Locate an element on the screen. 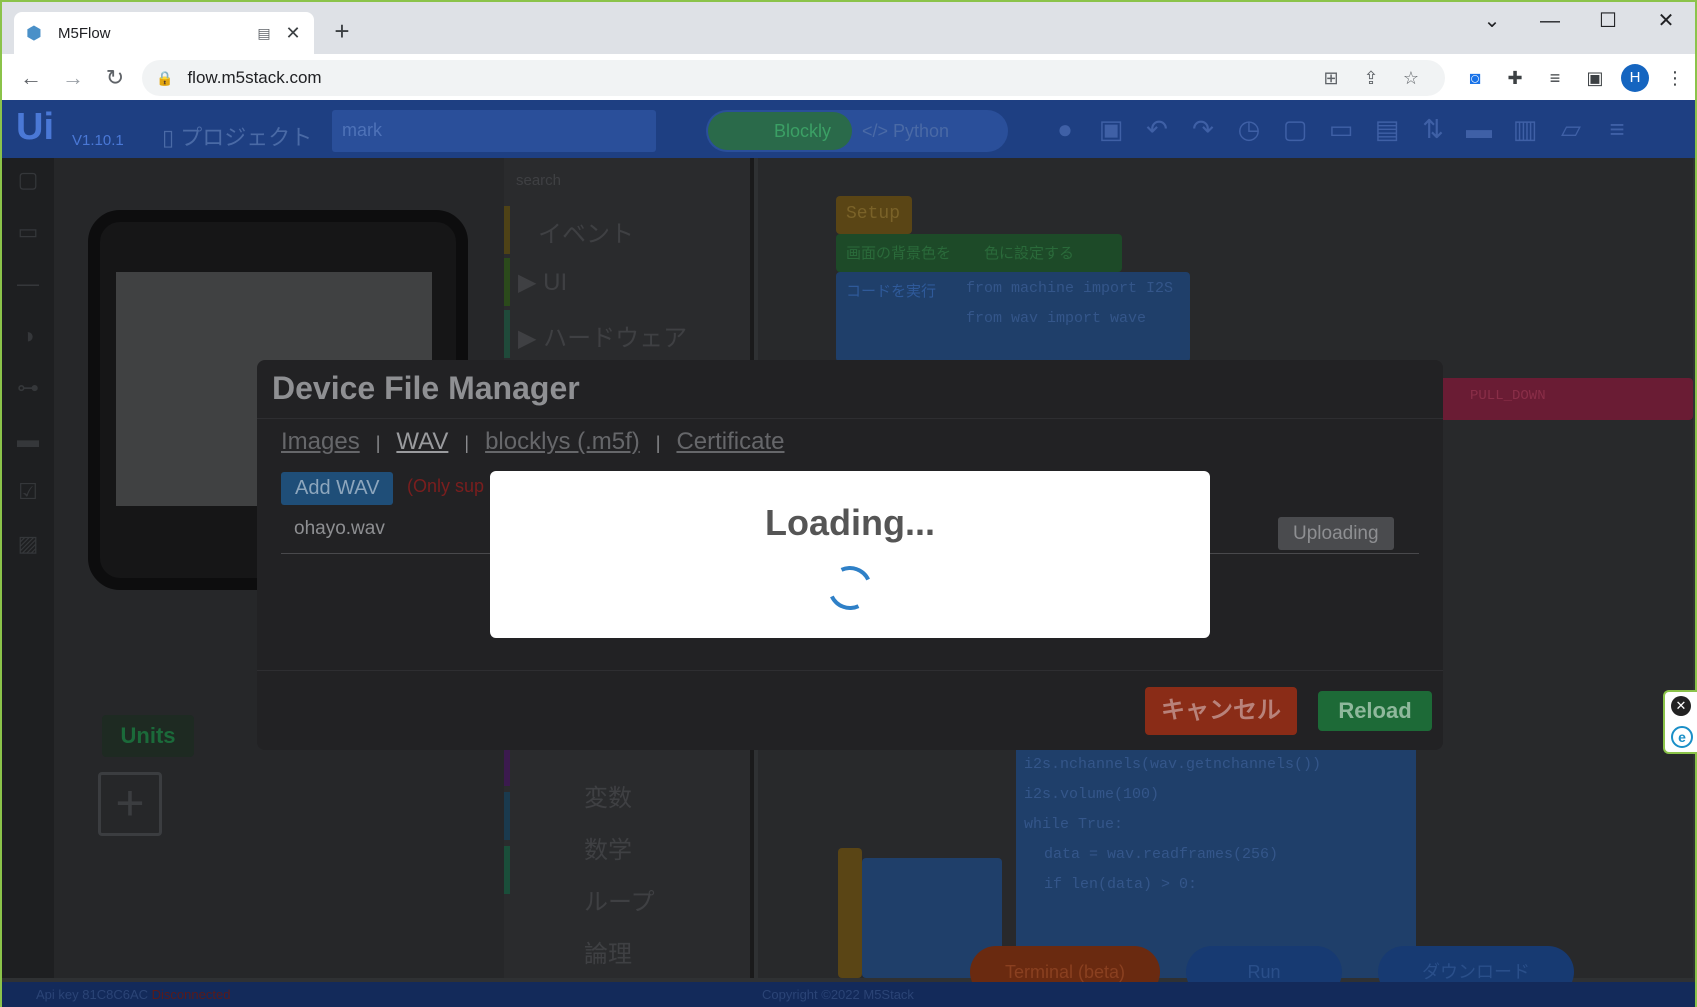 This screenshot has height=1007, width=1697. maximize-button: ☐ is located at coordinates (1608, 22).